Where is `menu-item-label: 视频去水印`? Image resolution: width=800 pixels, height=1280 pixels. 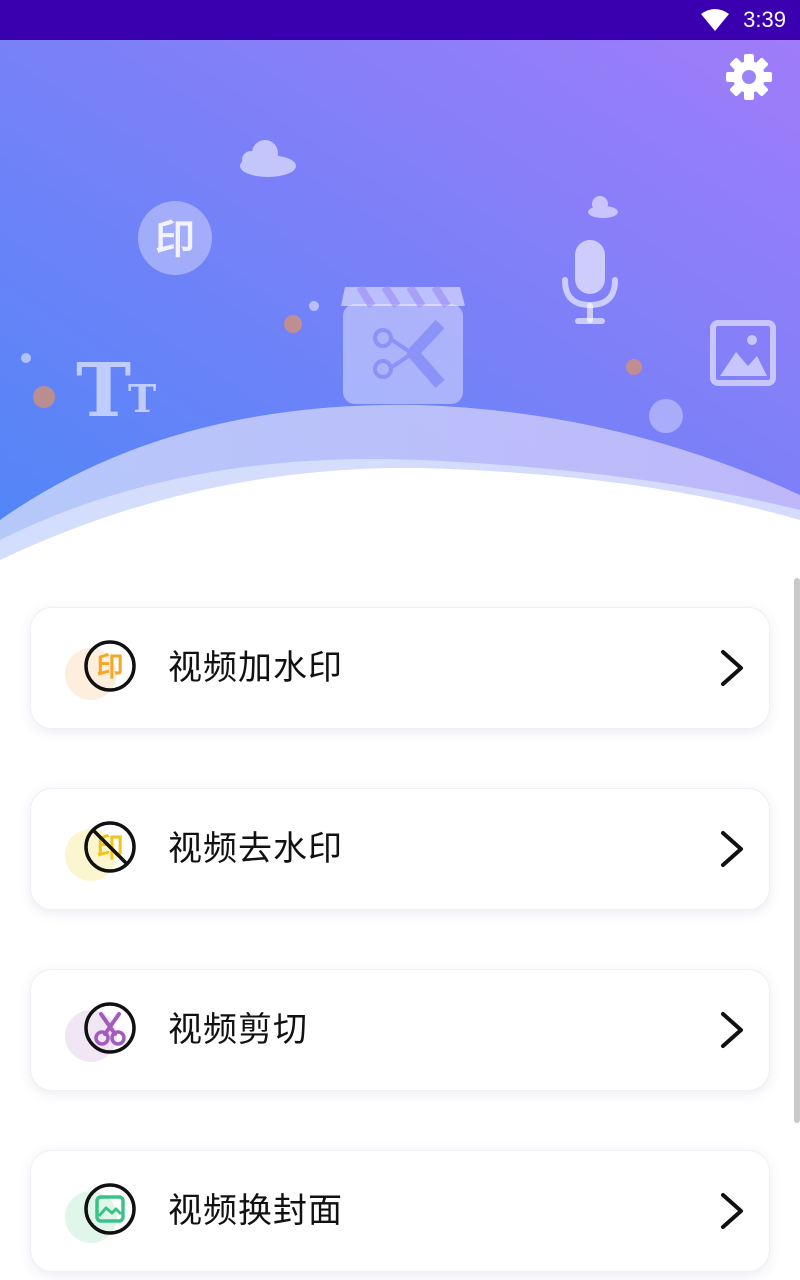
menu-item-label: 视频去水印 is located at coordinates (255, 849).